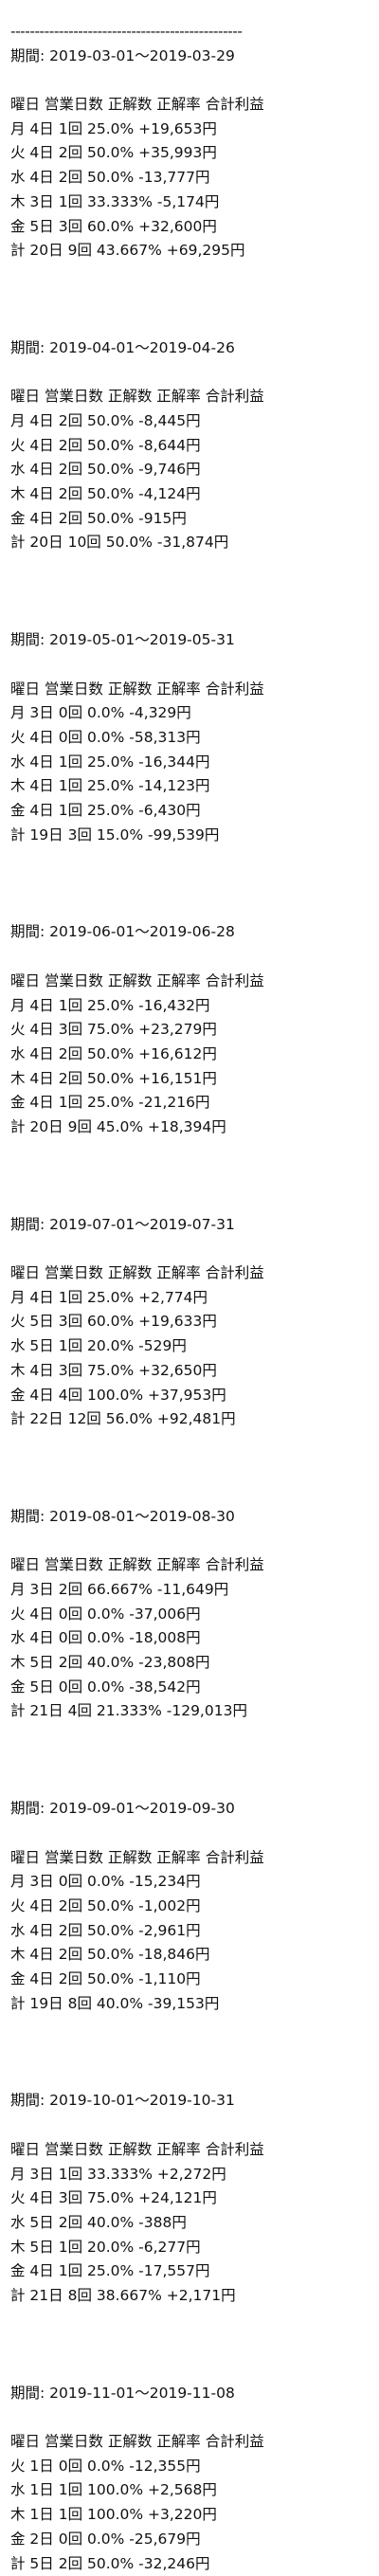 Image resolution: width=379 pixels, height=2576 pixels. What do you see at coordinates (190, 786) in the screenshot?
I see `weekday-row: 木 4日 1回 25.0% -14,123円` at bounding box center [190, 786].